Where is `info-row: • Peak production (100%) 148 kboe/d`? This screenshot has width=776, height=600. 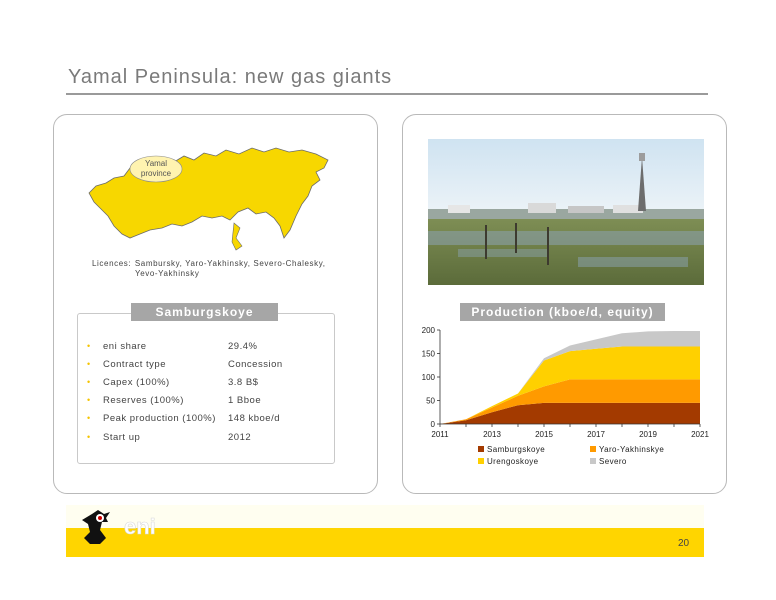 info-row: • Peak production (100%) 148 kboe/d is located at coordinates (183, 418).